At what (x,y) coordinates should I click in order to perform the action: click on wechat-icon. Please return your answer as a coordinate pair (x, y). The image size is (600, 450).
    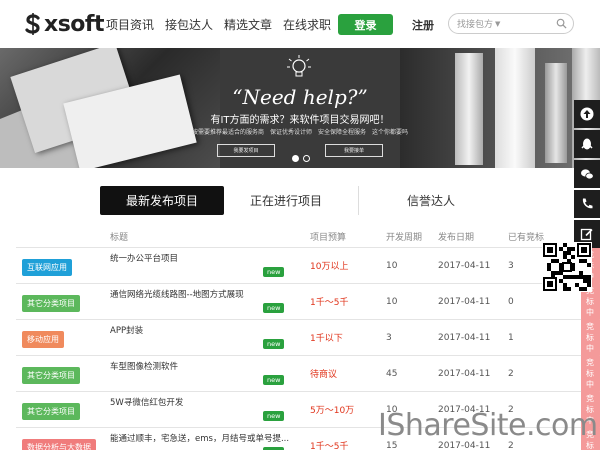
    Looking at the image, I should click on (587, 174).